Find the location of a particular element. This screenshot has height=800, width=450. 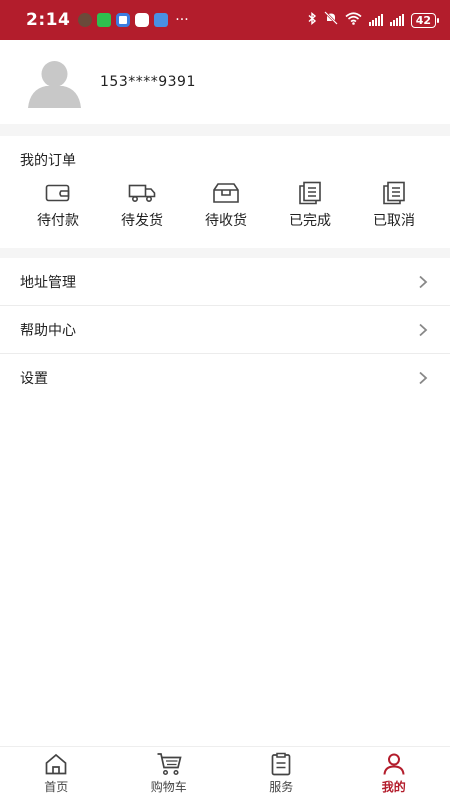

bottom-nav: 首页 购物车 服务 我的 is located at coordinates (225, 773).